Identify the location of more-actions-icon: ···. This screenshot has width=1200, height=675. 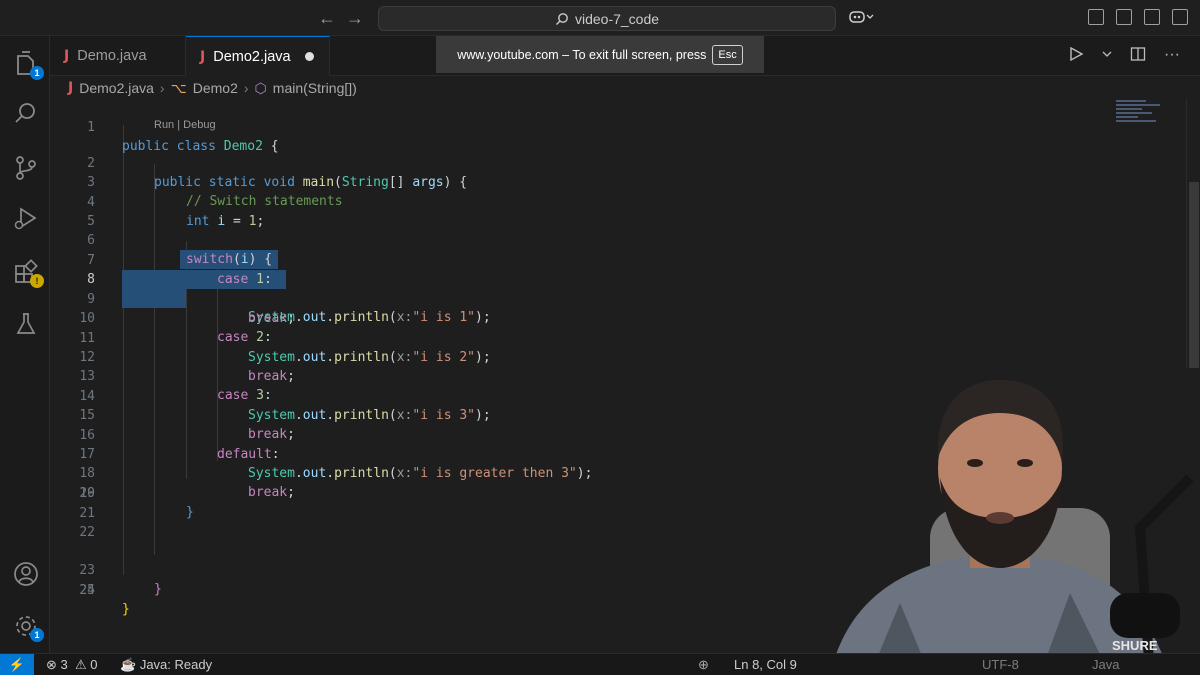
(1172, 55).